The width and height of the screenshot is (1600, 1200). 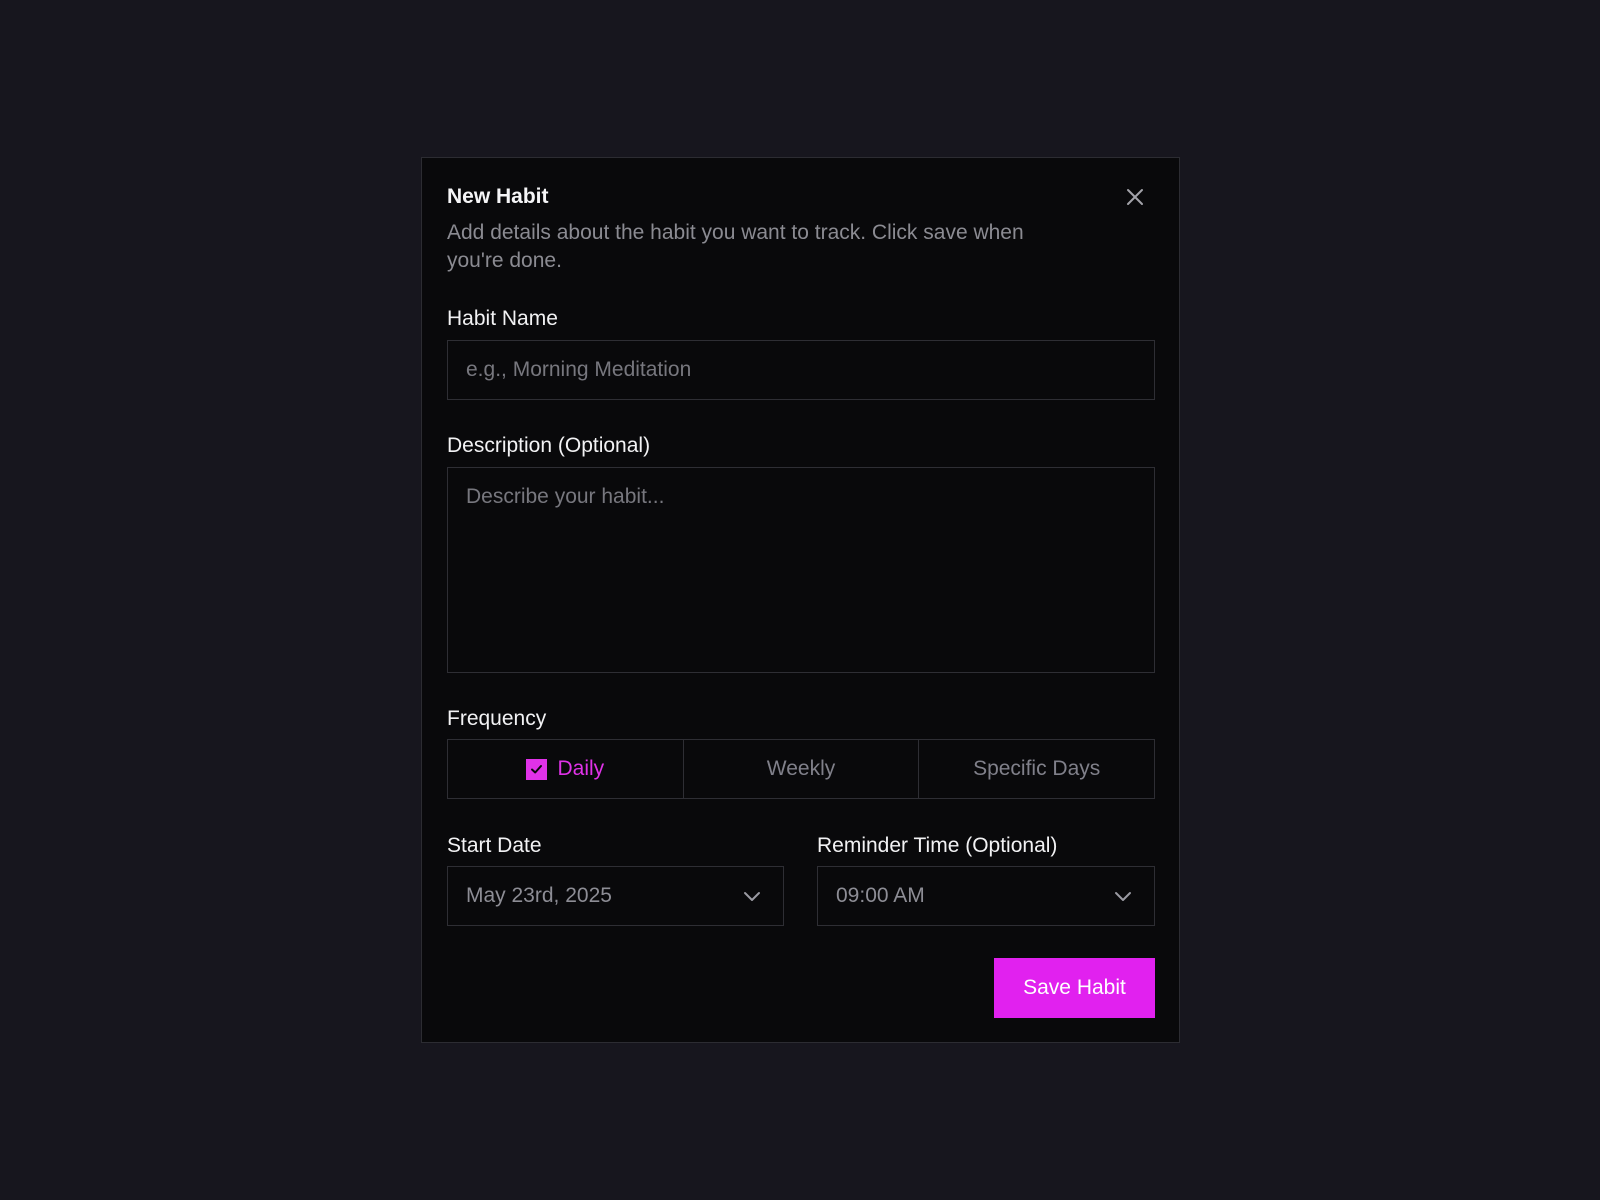 I want to click on frequency-selector: Daily Weekly Specific Days, so click(x=801, y=769).